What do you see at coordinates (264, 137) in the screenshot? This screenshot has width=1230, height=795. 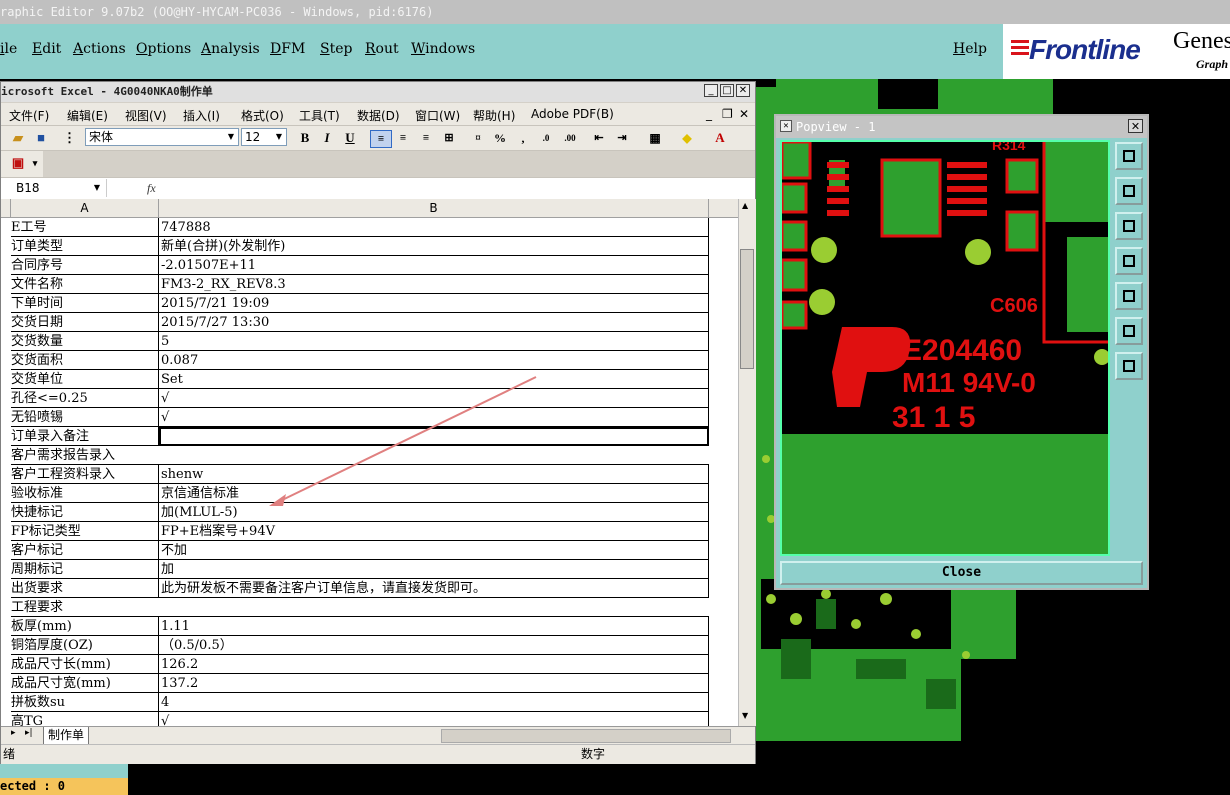 I see `font-size-combo: 12 ▼` at bounding box center [264, 137].